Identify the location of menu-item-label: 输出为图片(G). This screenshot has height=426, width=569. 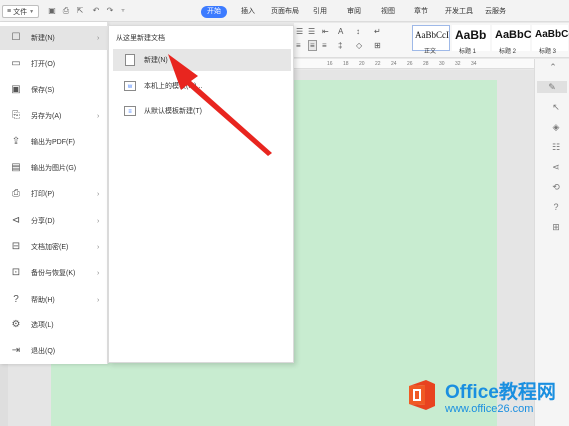
(54, 168).